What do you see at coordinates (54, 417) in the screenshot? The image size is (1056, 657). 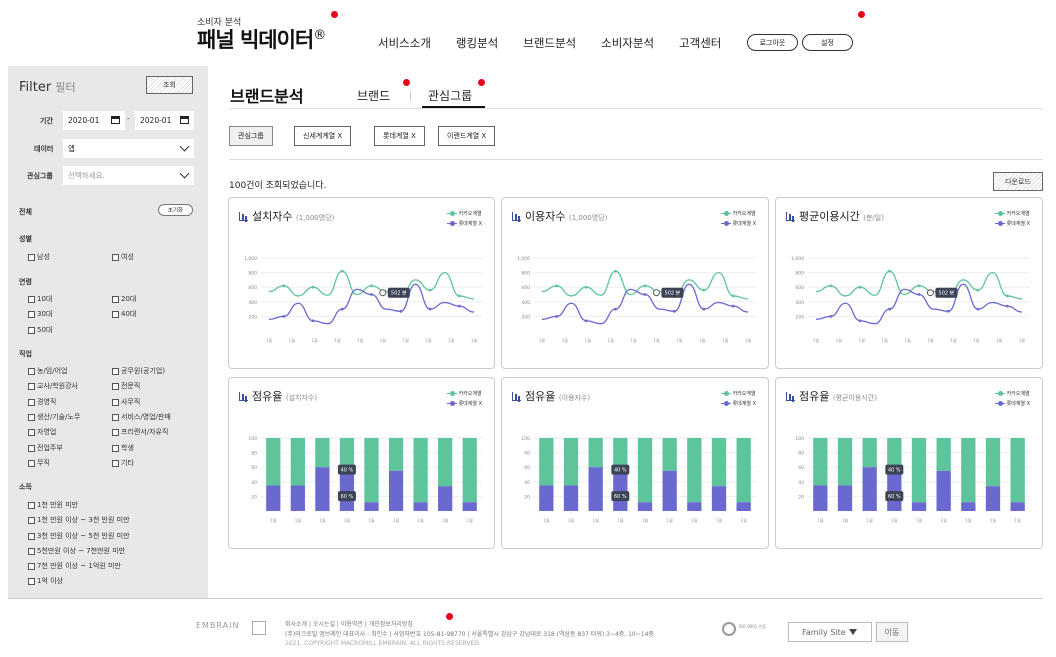 I see `checkbox-job: 생산/기술/노무` at bounding box center [54, 417].